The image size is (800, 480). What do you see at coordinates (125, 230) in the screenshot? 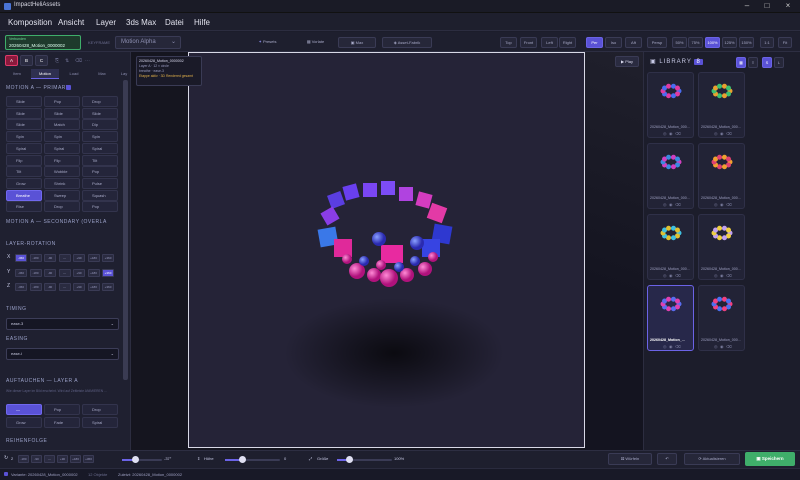
I see `left-scrollbar` at bounding box center [125, 230].